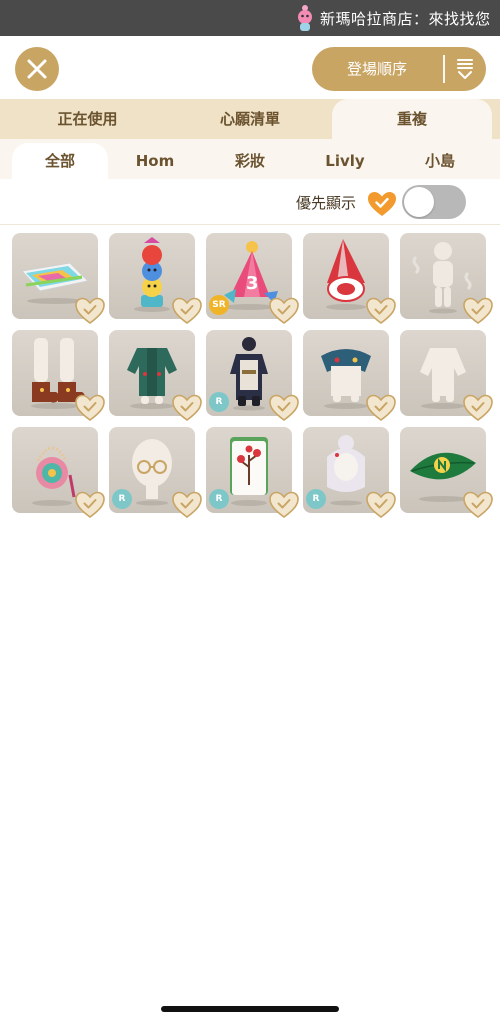 The width and height of the screenshot is (500, 1024). I want to click on sub-tabs: 全部 Hom 彩妝 Livly 小島, so click(250, 159).